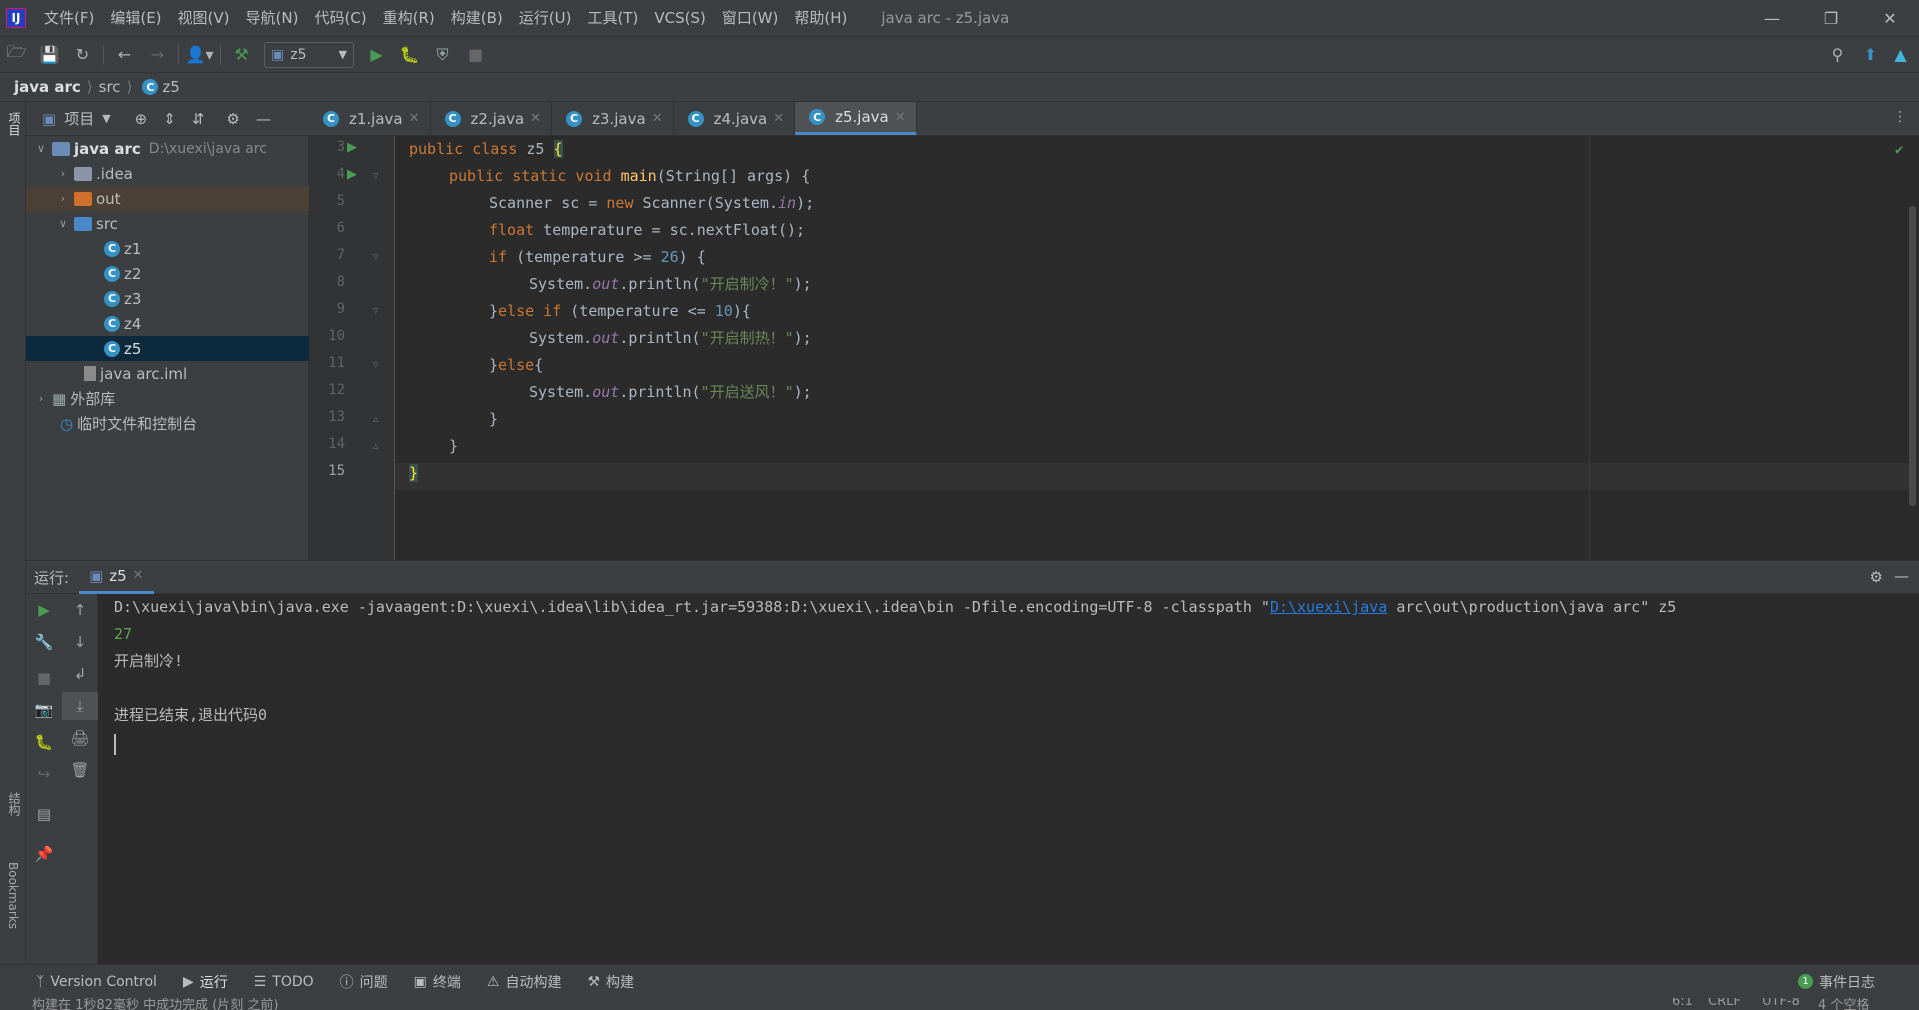 The width and height of the screenshot is (1919, 1010). I want to click on project-panel-title: 项目, so click(79, 118).